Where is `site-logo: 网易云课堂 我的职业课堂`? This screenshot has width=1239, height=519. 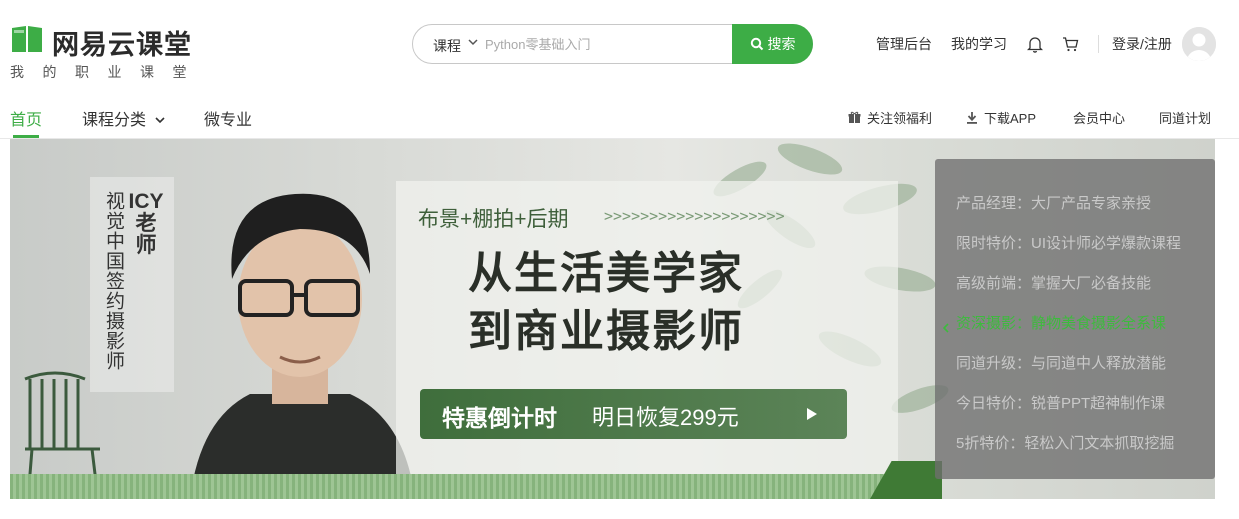
site-logo: 网易云课堂 我的职业课堂 is located at coordinates (110, 53).